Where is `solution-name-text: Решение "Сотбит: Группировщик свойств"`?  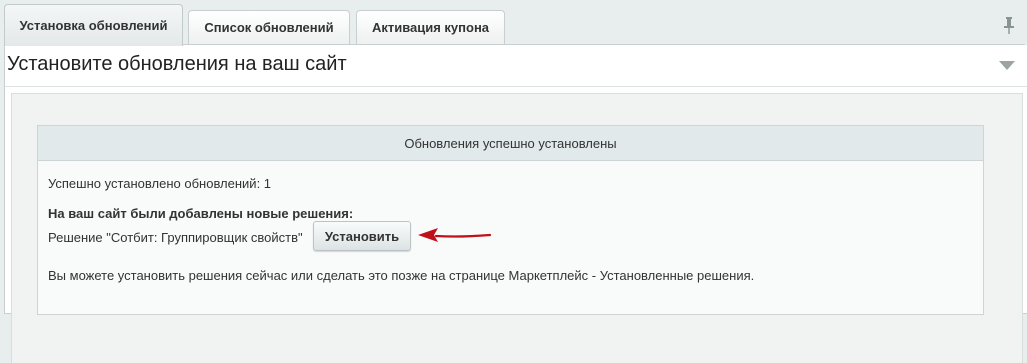 solution-name-text: Решение "Сотбит: Группировщик свойств" is located at coordinates (175, 237).